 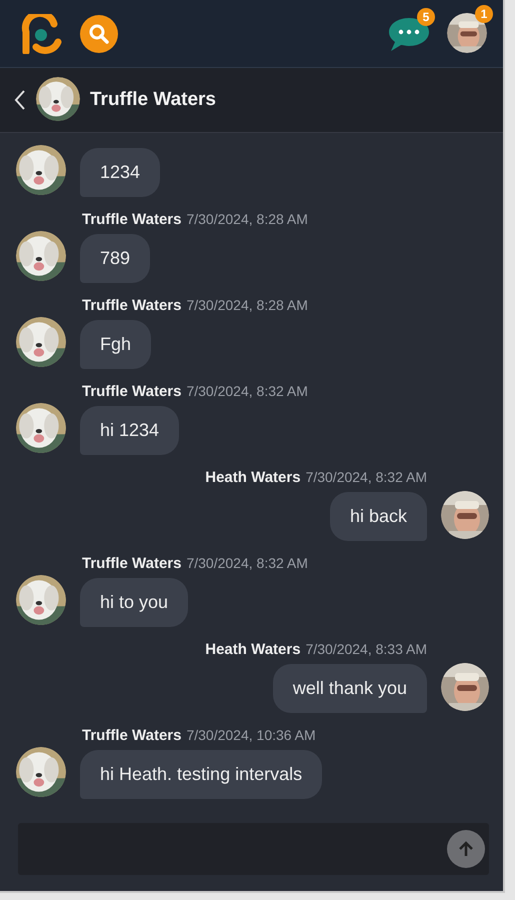 I want to click on send-button, so click(x=466, y=849).